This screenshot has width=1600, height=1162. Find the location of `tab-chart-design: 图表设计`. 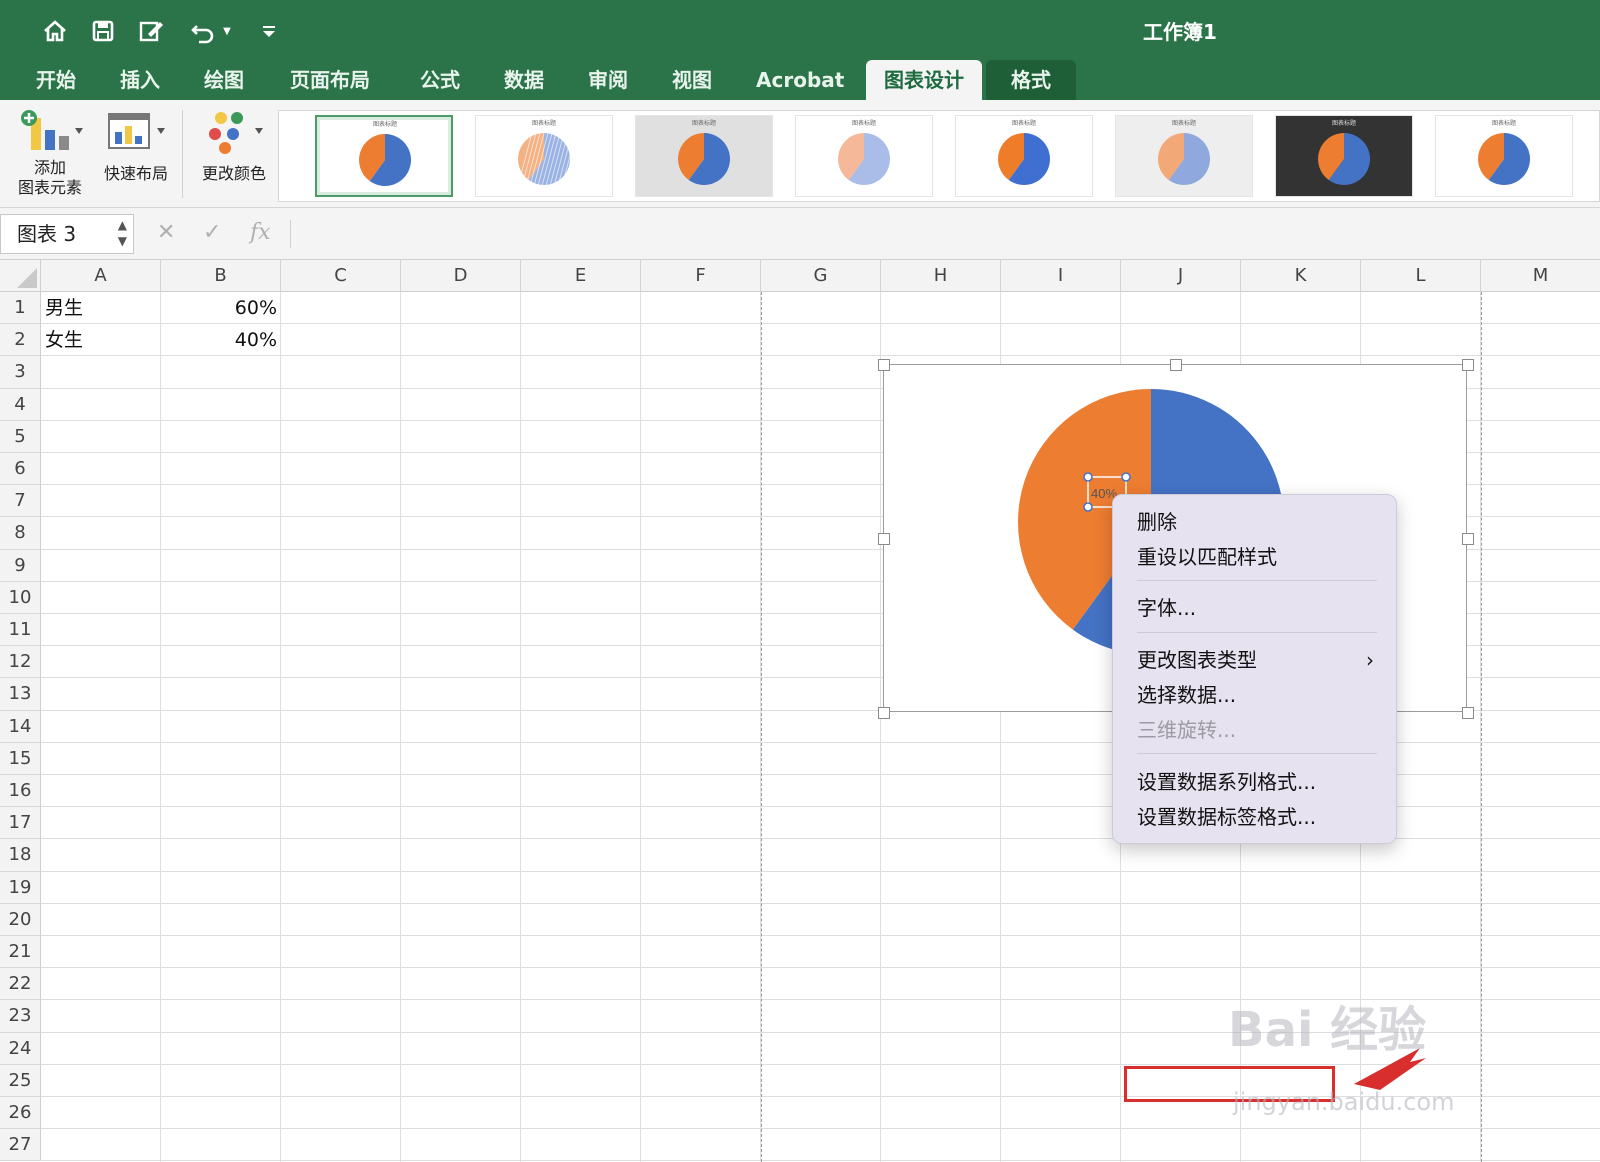

tab-chart-design: 图表设计 is located at coordinates (924, 80).